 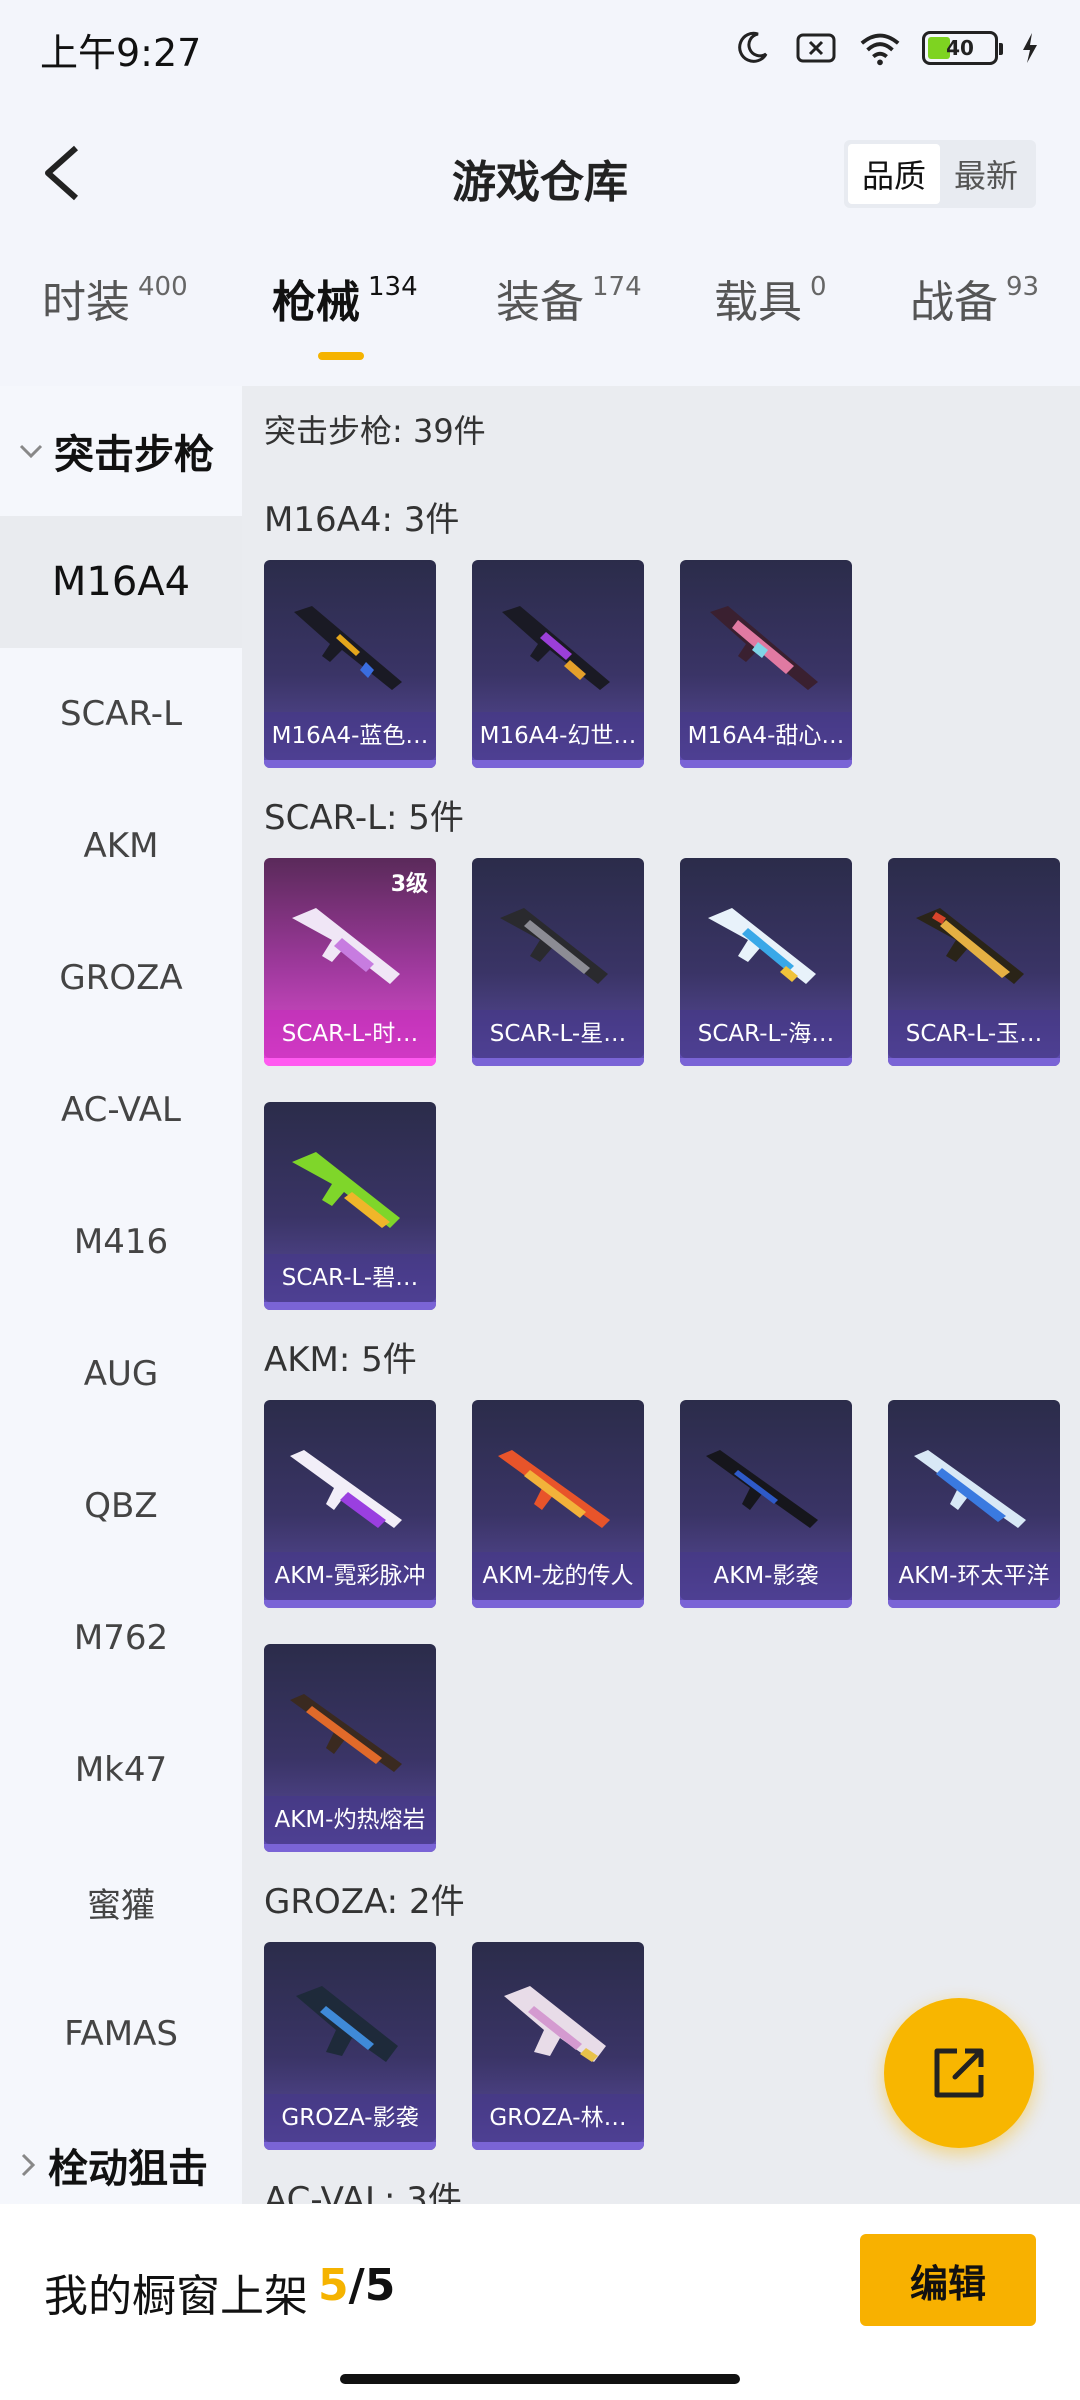 I want to click on sidebar-item-ac-val: AC-VAL, so click(x=121, y=1110).